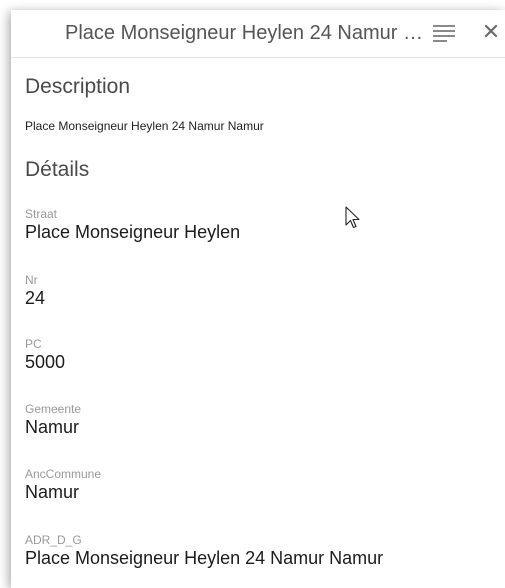  What do you see at coordinates (53, 409) in the screenshot?
I see `field-label: Gemeente` at bounding box center [53, 409].